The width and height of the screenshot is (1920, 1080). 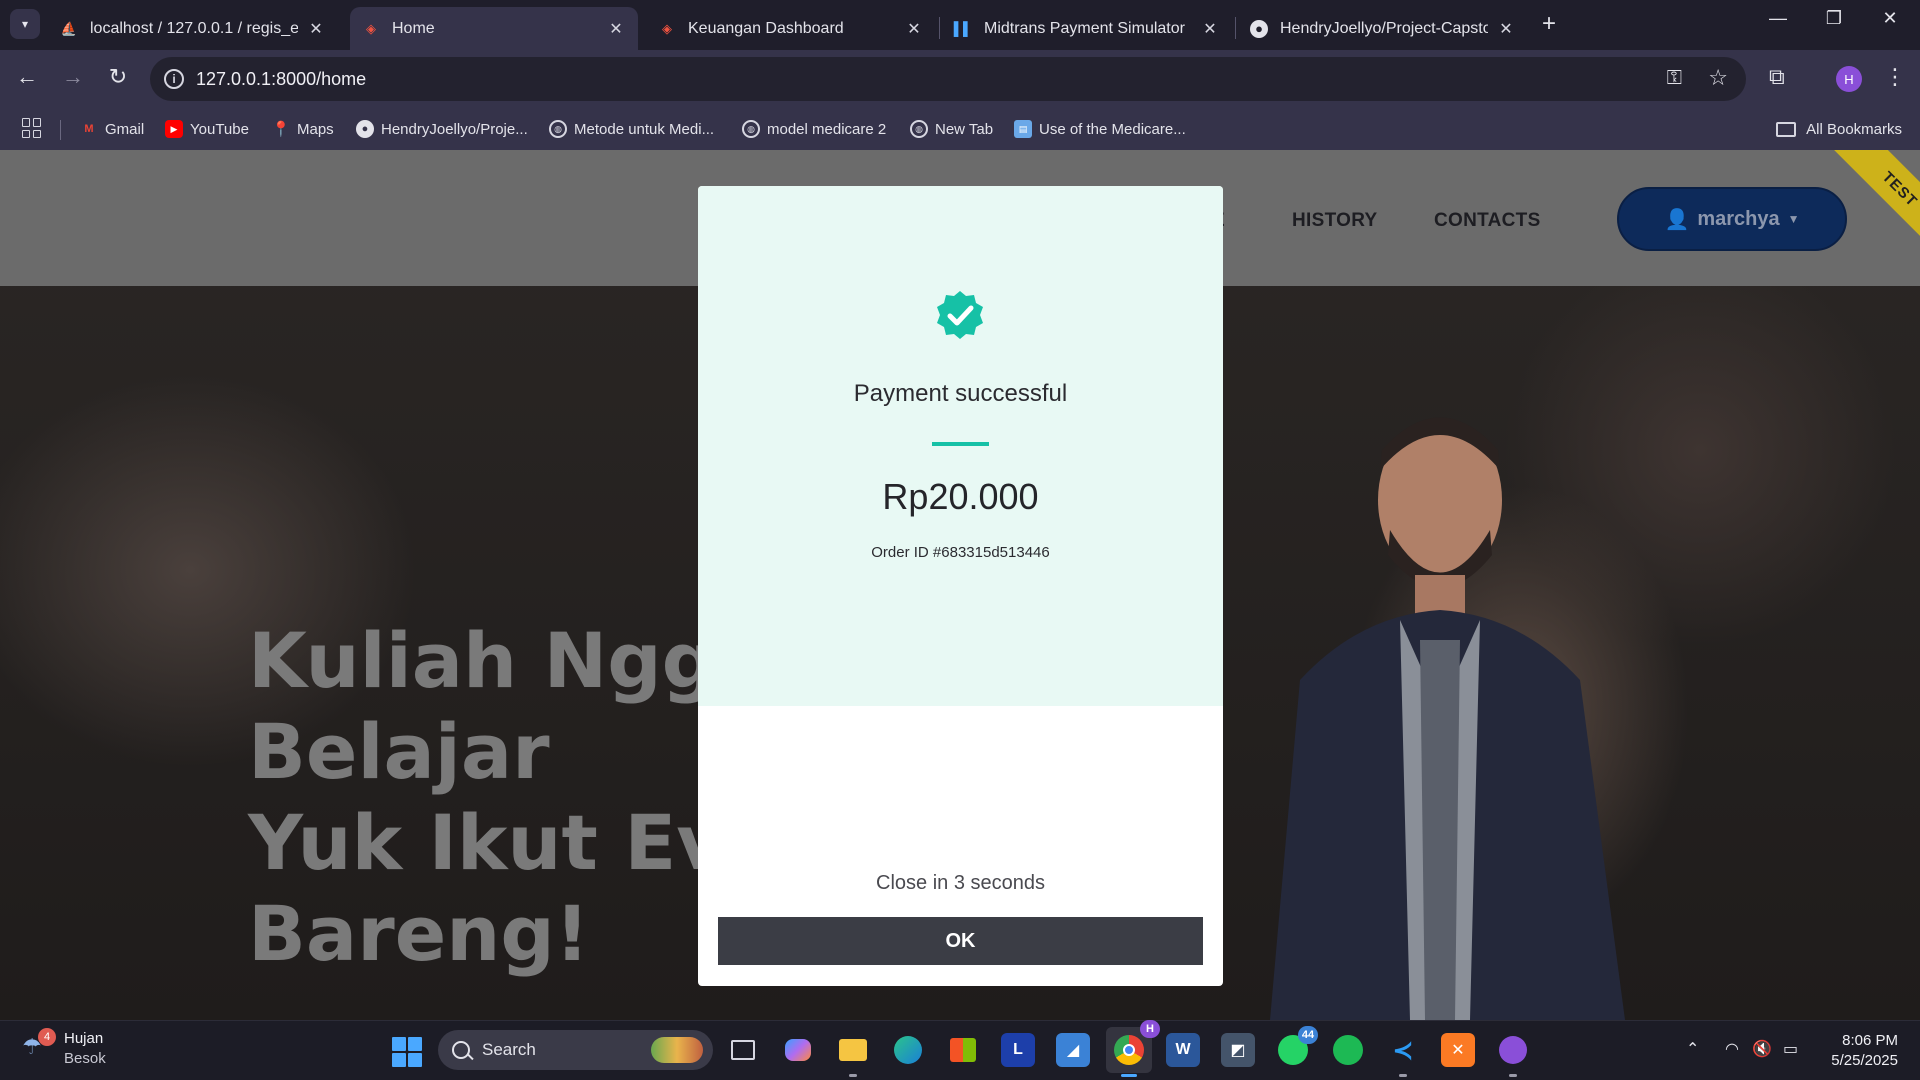 I want to click on gmail-icon: M, so click(x=89, y=129).